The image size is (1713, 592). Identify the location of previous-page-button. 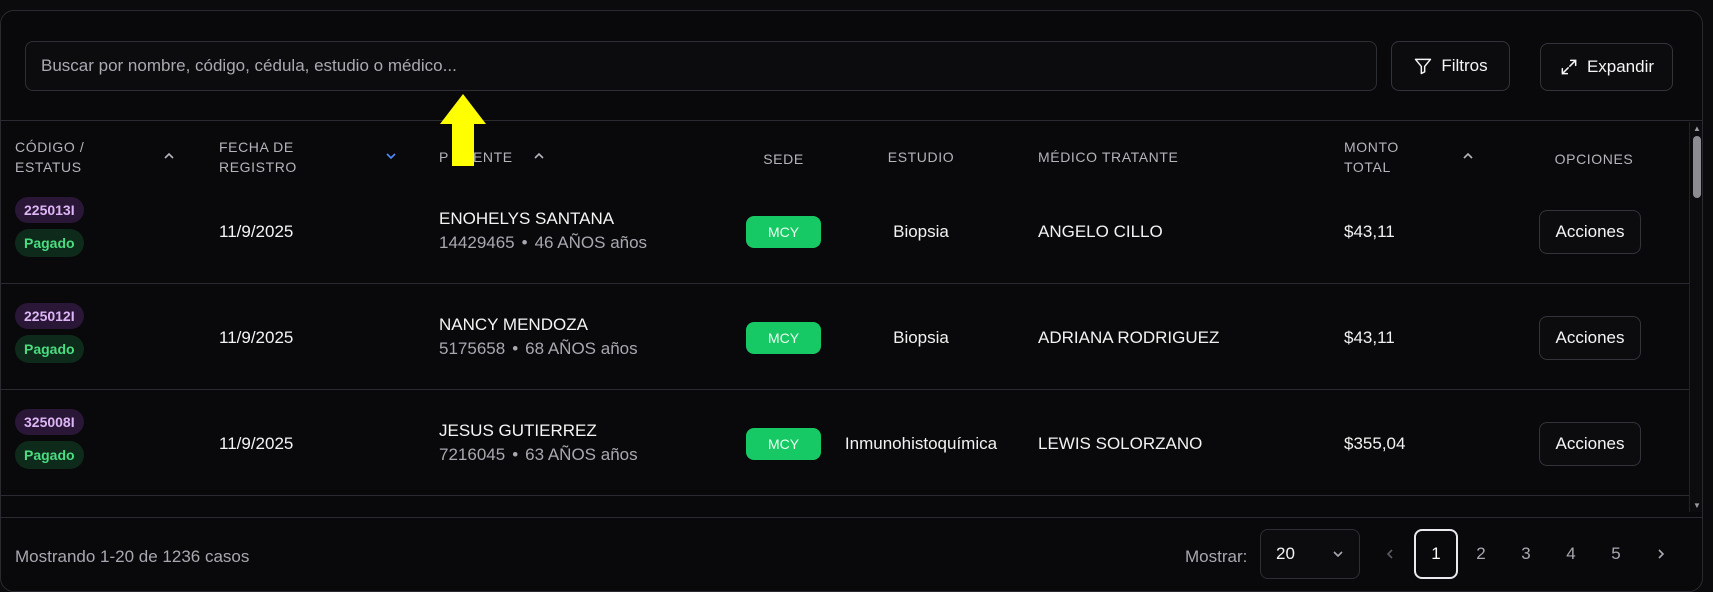
(1390, 554).